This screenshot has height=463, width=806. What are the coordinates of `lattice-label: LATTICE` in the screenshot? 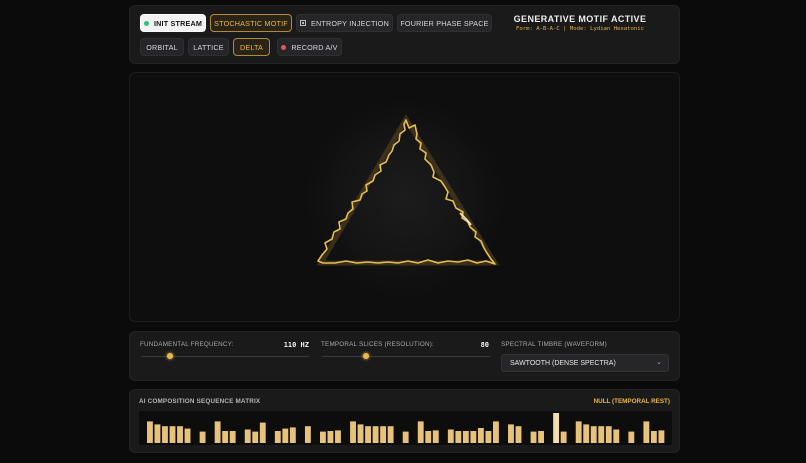 It's located at (208, 47).